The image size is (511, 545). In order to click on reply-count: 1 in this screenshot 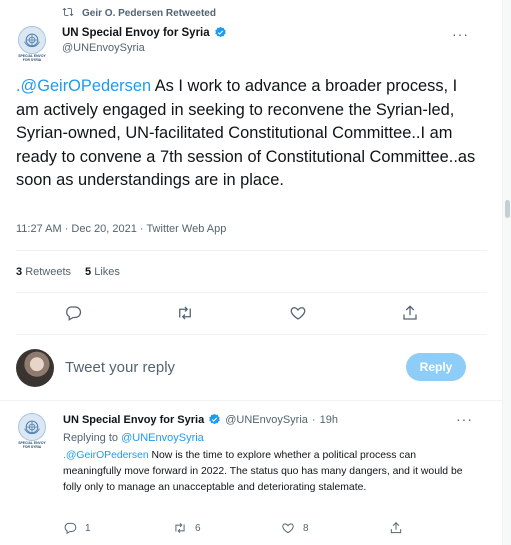, I will do `click(88, 528)`.